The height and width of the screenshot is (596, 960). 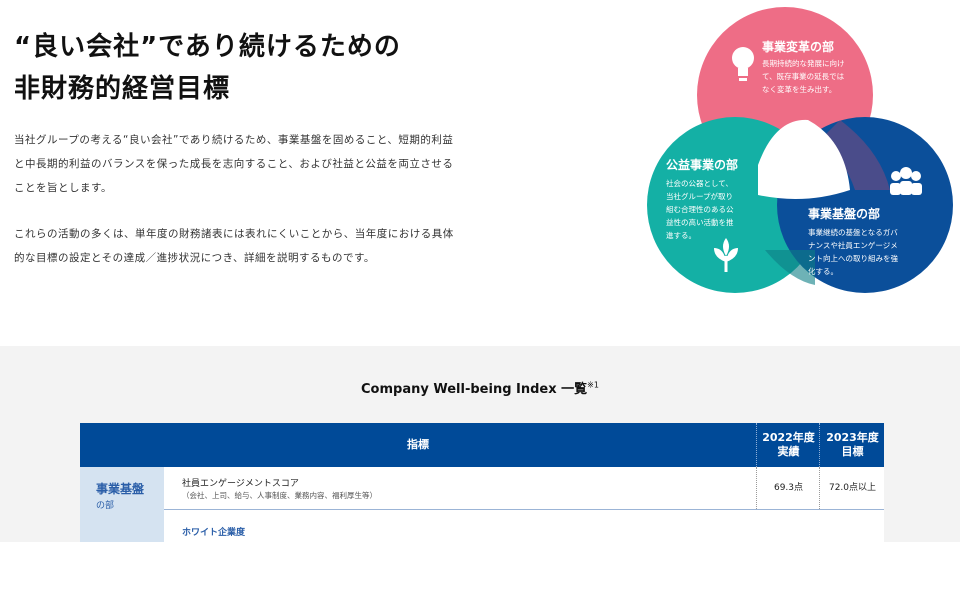 What do you see at coordinates (844, 213) in the screenshot?
I see `foundation-title: 事業基盤の部` at bounding box center [844, 213].